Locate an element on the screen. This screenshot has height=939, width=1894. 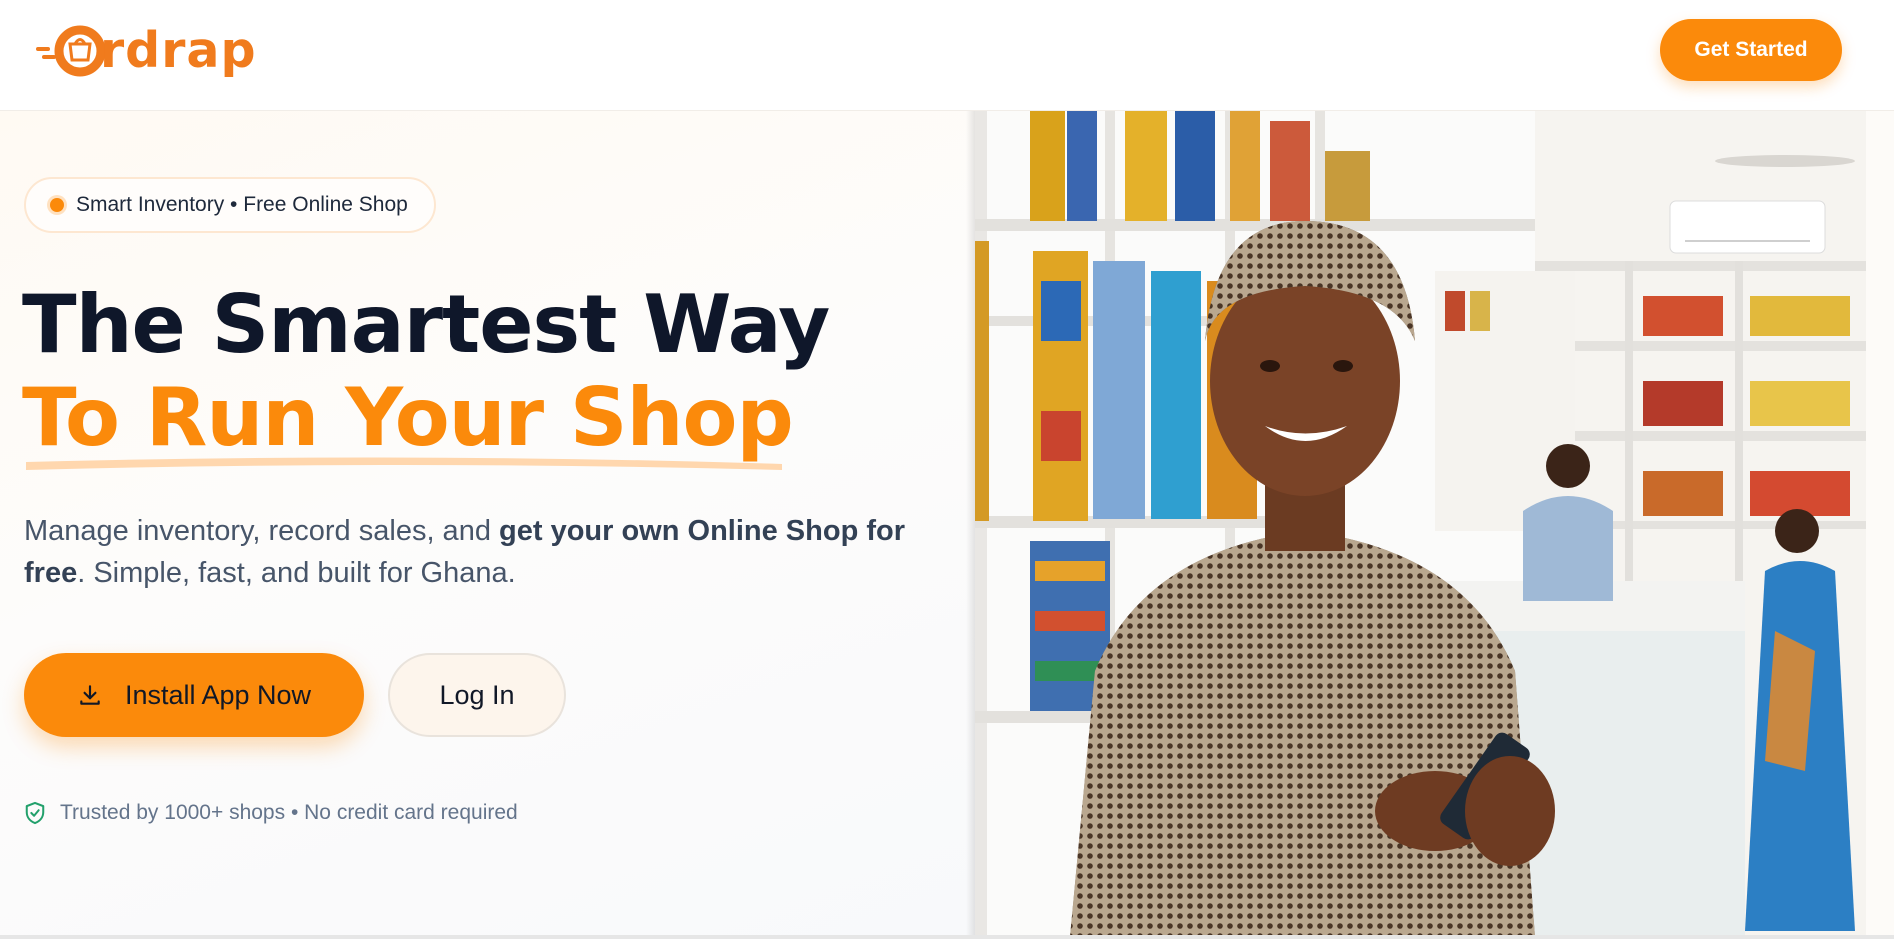
headline-line-1: The Smartest Way is located at coordinates (426, 324).